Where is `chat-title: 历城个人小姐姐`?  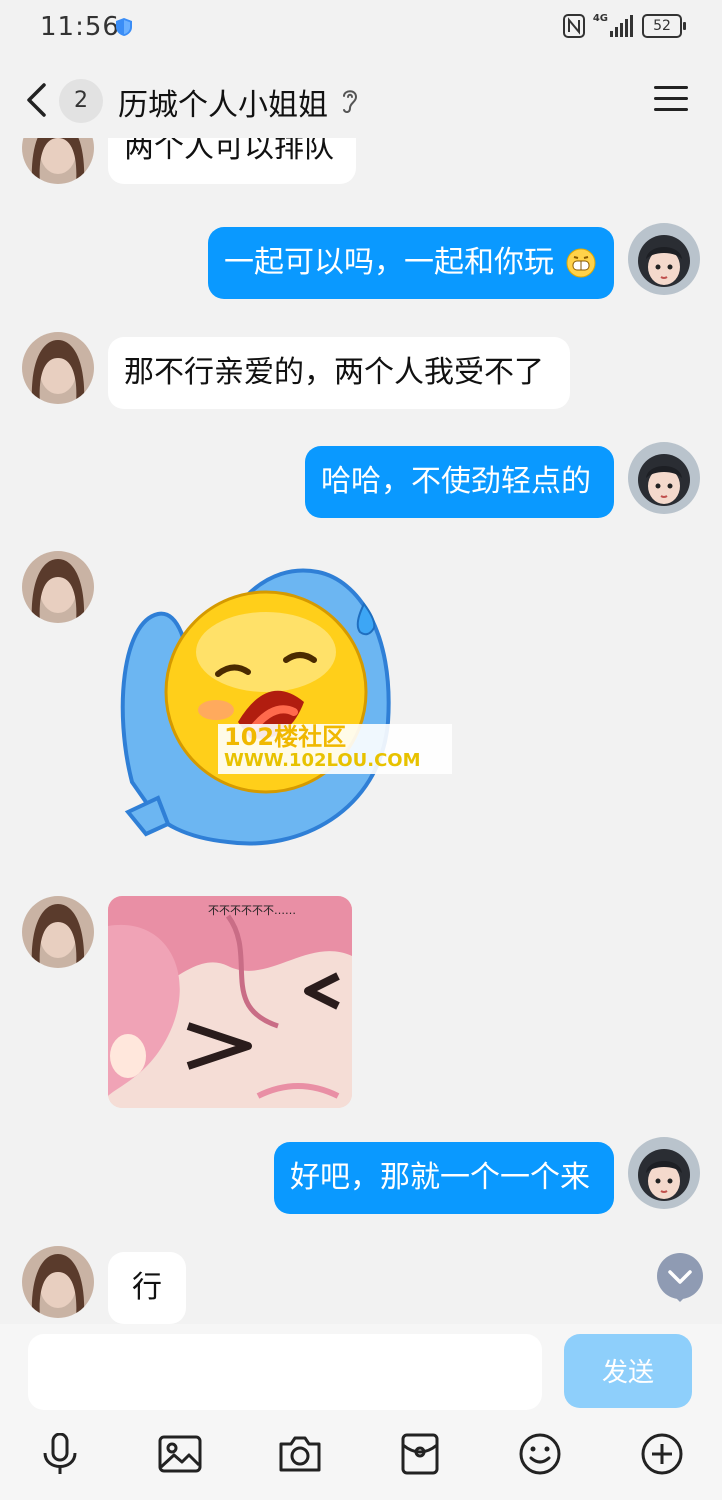 chat-title: 历城个人小姐姐 is located at coordinates (223, 102).